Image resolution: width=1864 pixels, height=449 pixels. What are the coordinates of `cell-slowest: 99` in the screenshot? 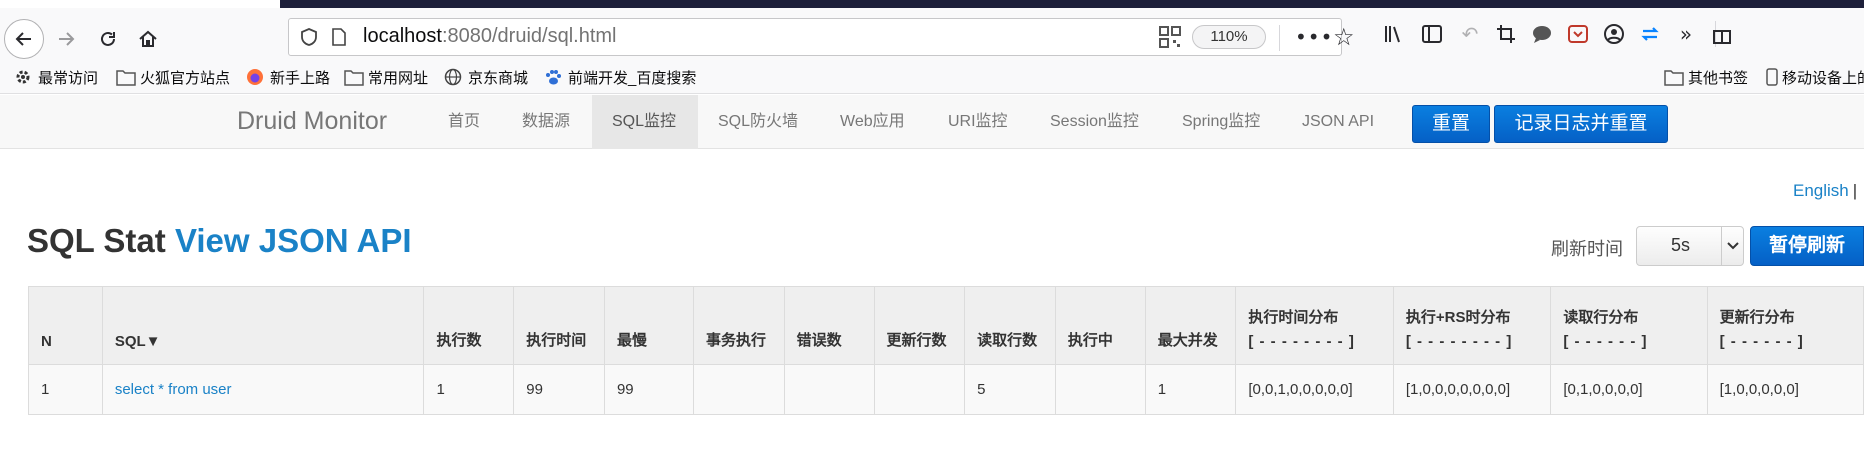 It's located at (648, 389).